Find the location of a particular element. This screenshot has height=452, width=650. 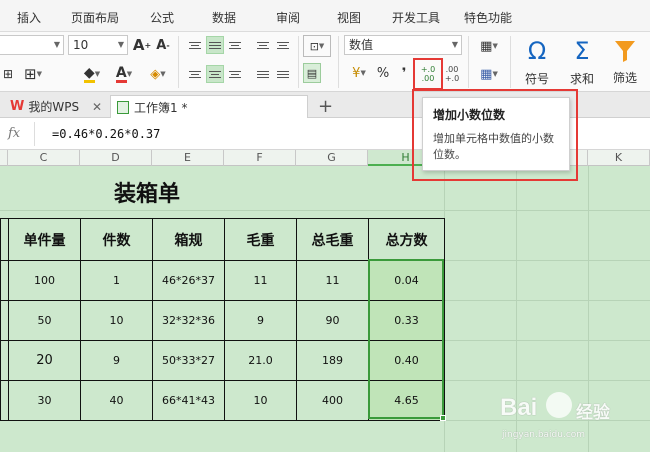

fx-icon: fx is located at coordinates (14, 133).